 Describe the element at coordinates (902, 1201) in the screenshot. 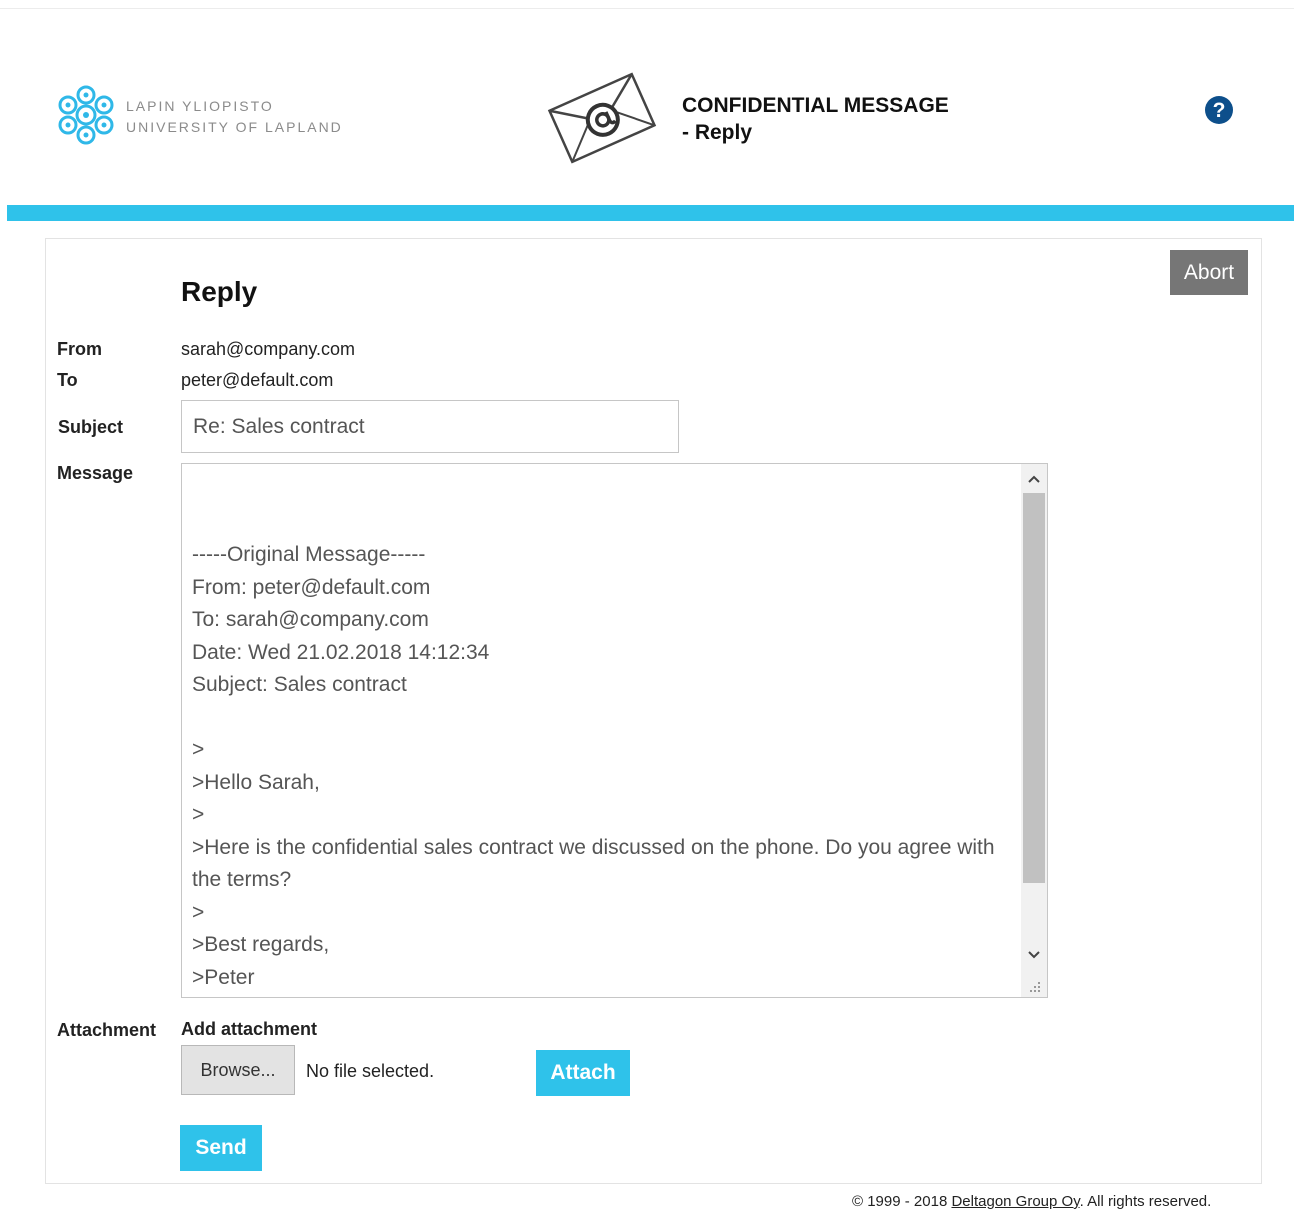

I see `copyright-prefix: © 1999 - 2018` at that location.